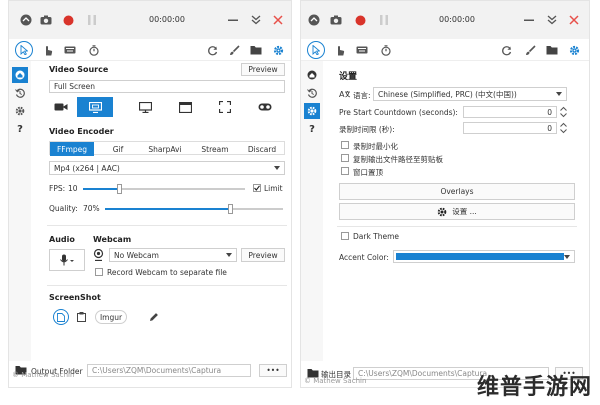 The height and width of the screenshot is (405, 600). What do you see at coordinates (82, 317) in the screenshot?
I see `clipboard-icon` at bounding box center [82, 317].